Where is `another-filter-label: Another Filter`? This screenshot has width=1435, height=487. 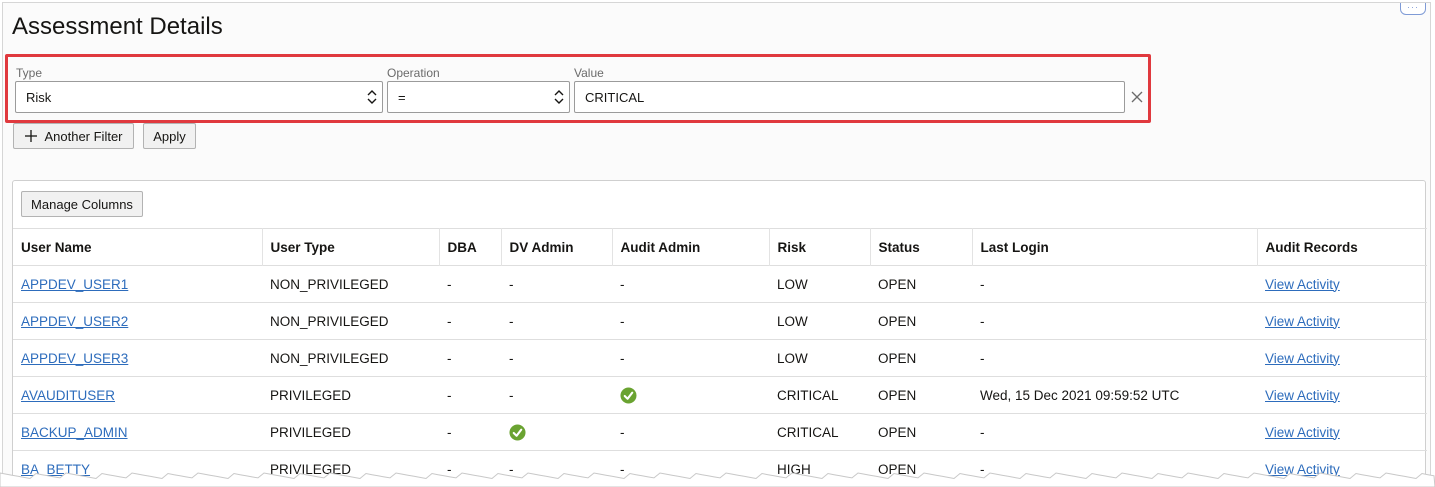 another-filter-label: Another Filter is located at coordinates (83, 136).